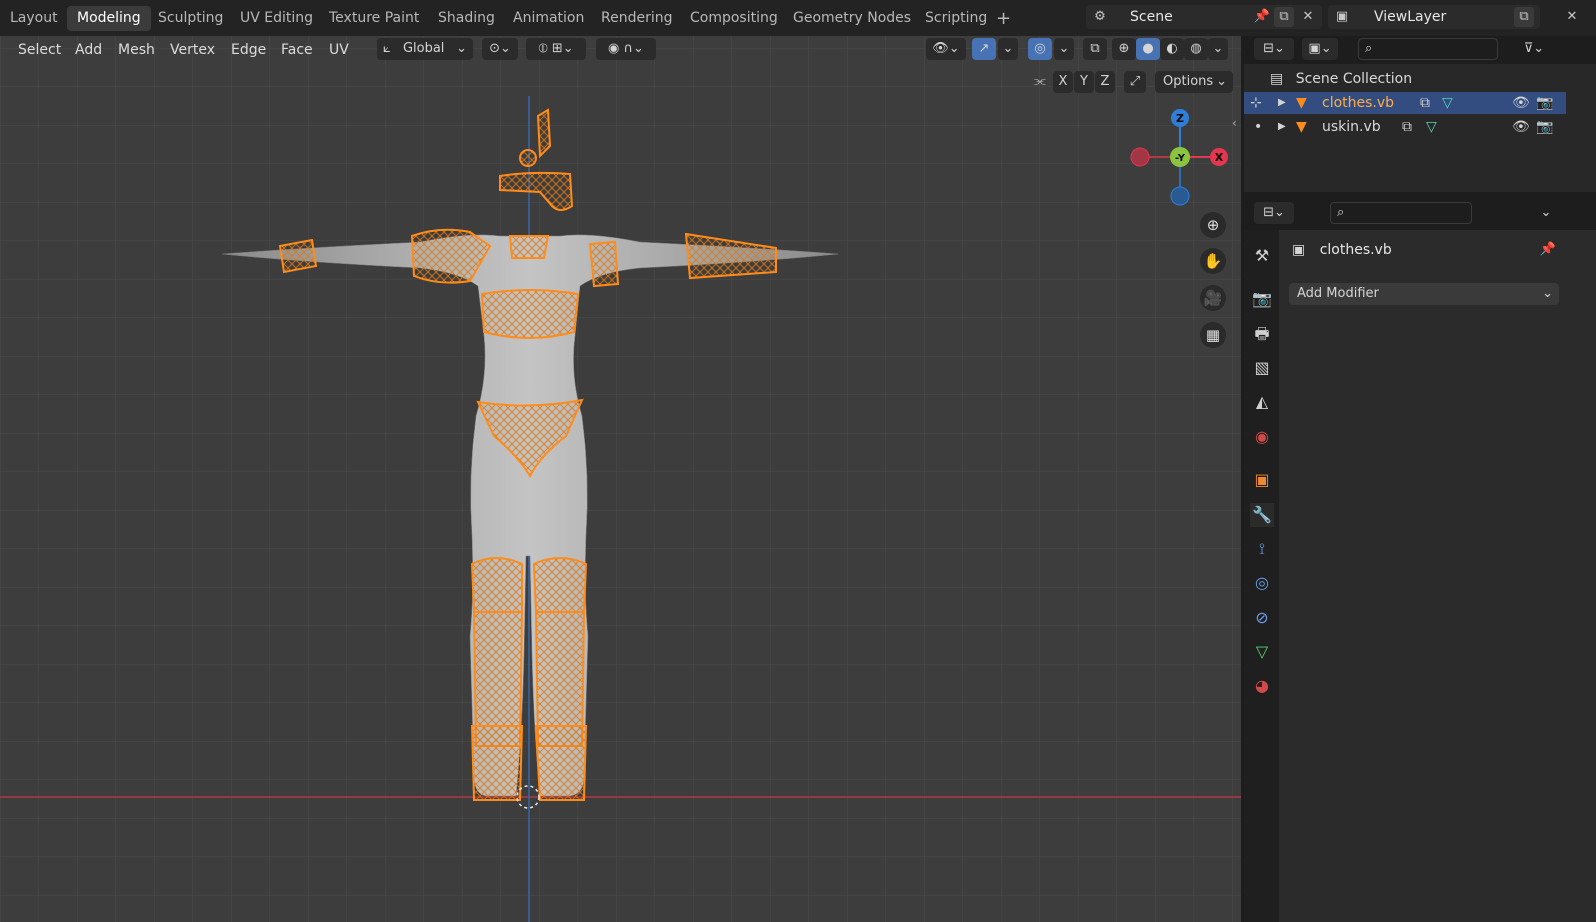 The width and height of the screenshot is (1596, 922). Describe the element at coordinates (1172, 49) in the screenshot. I see `material-shading-icon: ◐` at that location.